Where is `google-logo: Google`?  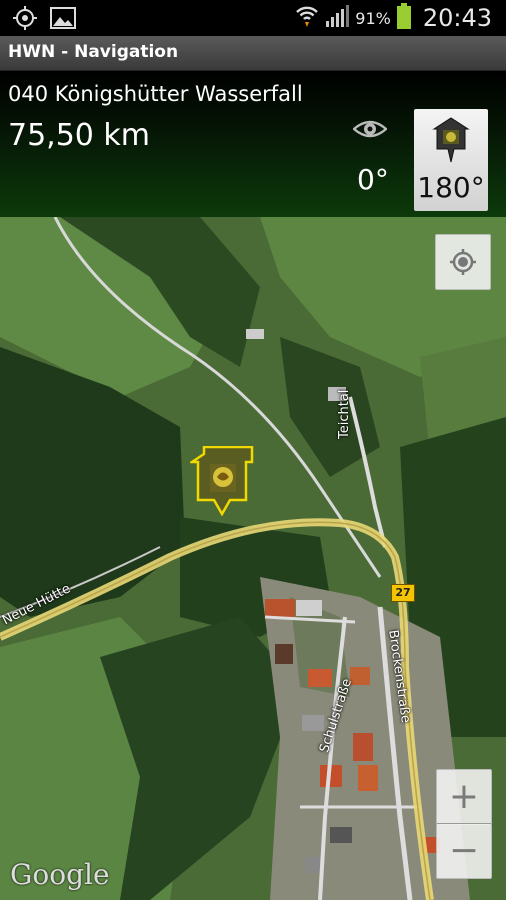
google-logo: Google is located at coordinates (60, 874).